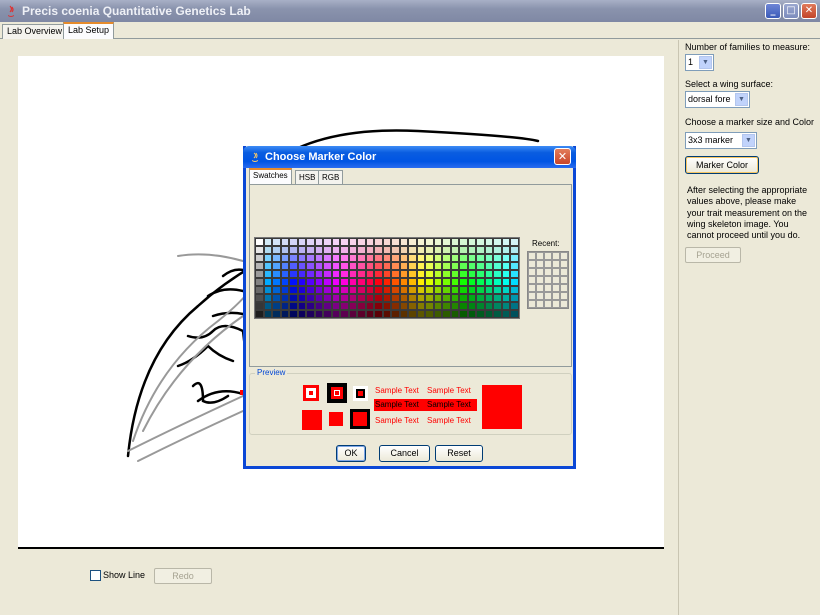 The height and width of the screenshot is (615, 820). Describe the element at coordinates (387, 278) in the screenshot. I see `swatch-grid` at that location.